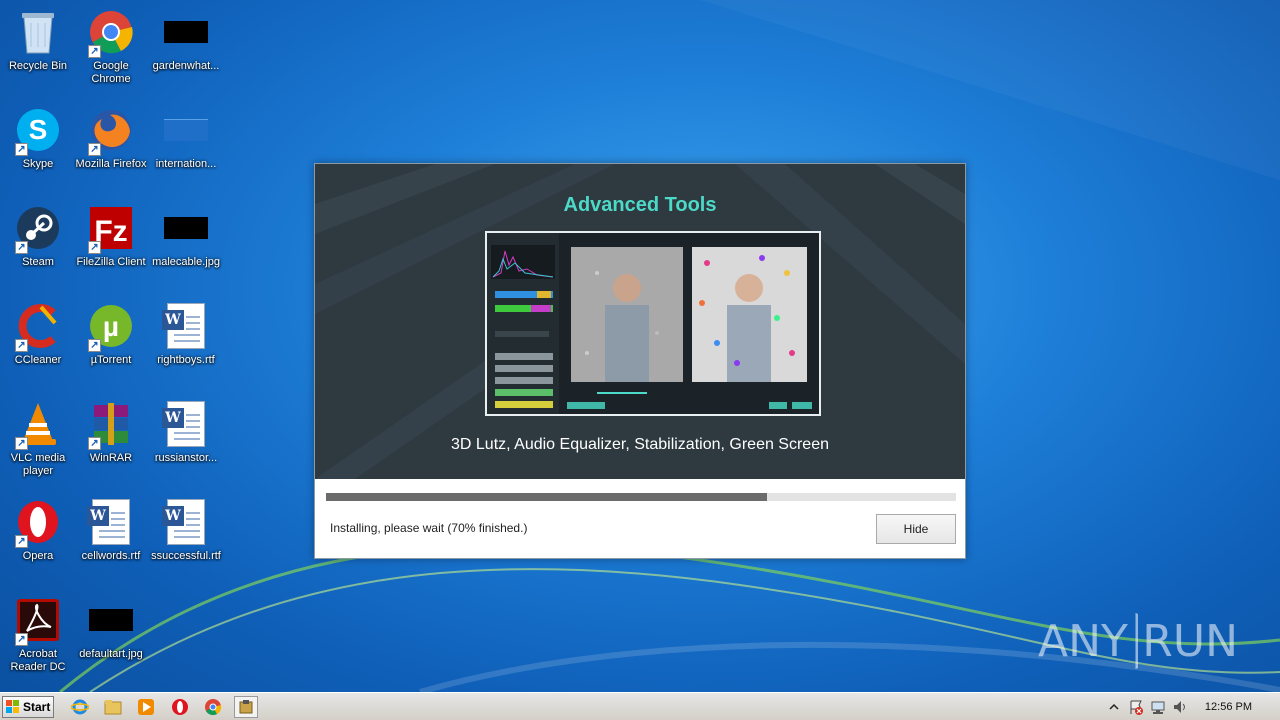 The image size is (1280, 720). I want to click on chevron-up-icon, so click(1114, 706).